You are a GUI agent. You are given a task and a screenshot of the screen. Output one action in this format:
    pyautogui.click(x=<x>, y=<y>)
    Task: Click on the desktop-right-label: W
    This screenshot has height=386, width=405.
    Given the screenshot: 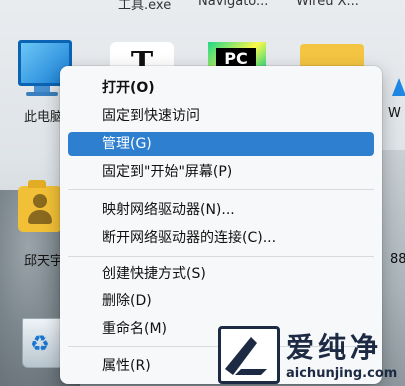 What is the action you would take?
    pyautogui.click(x=394, y=113)
    